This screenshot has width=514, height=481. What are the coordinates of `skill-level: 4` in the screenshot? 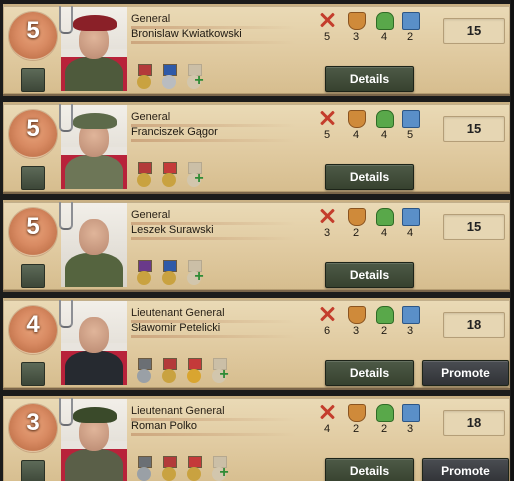 It's located at (32, 345).